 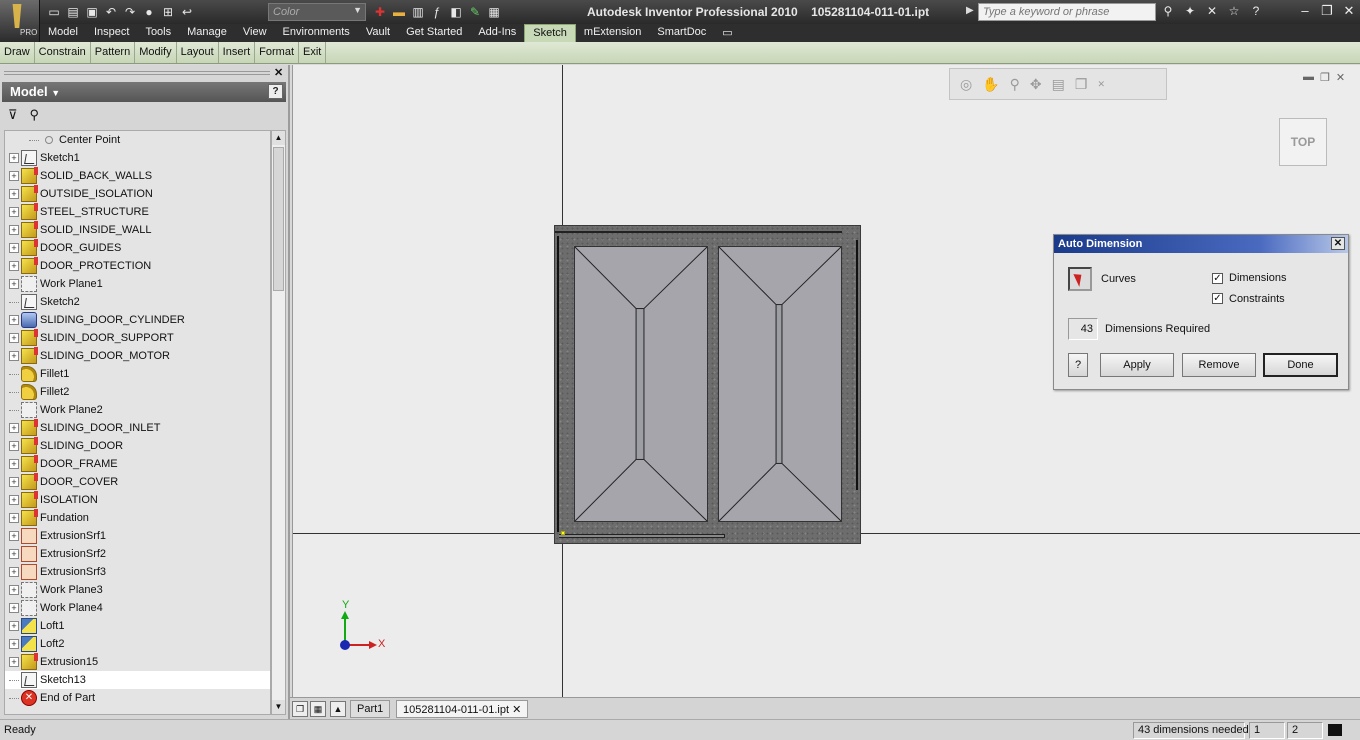 I want to click on constraints-checkbox: ✓, so click(x=1217, y=298).